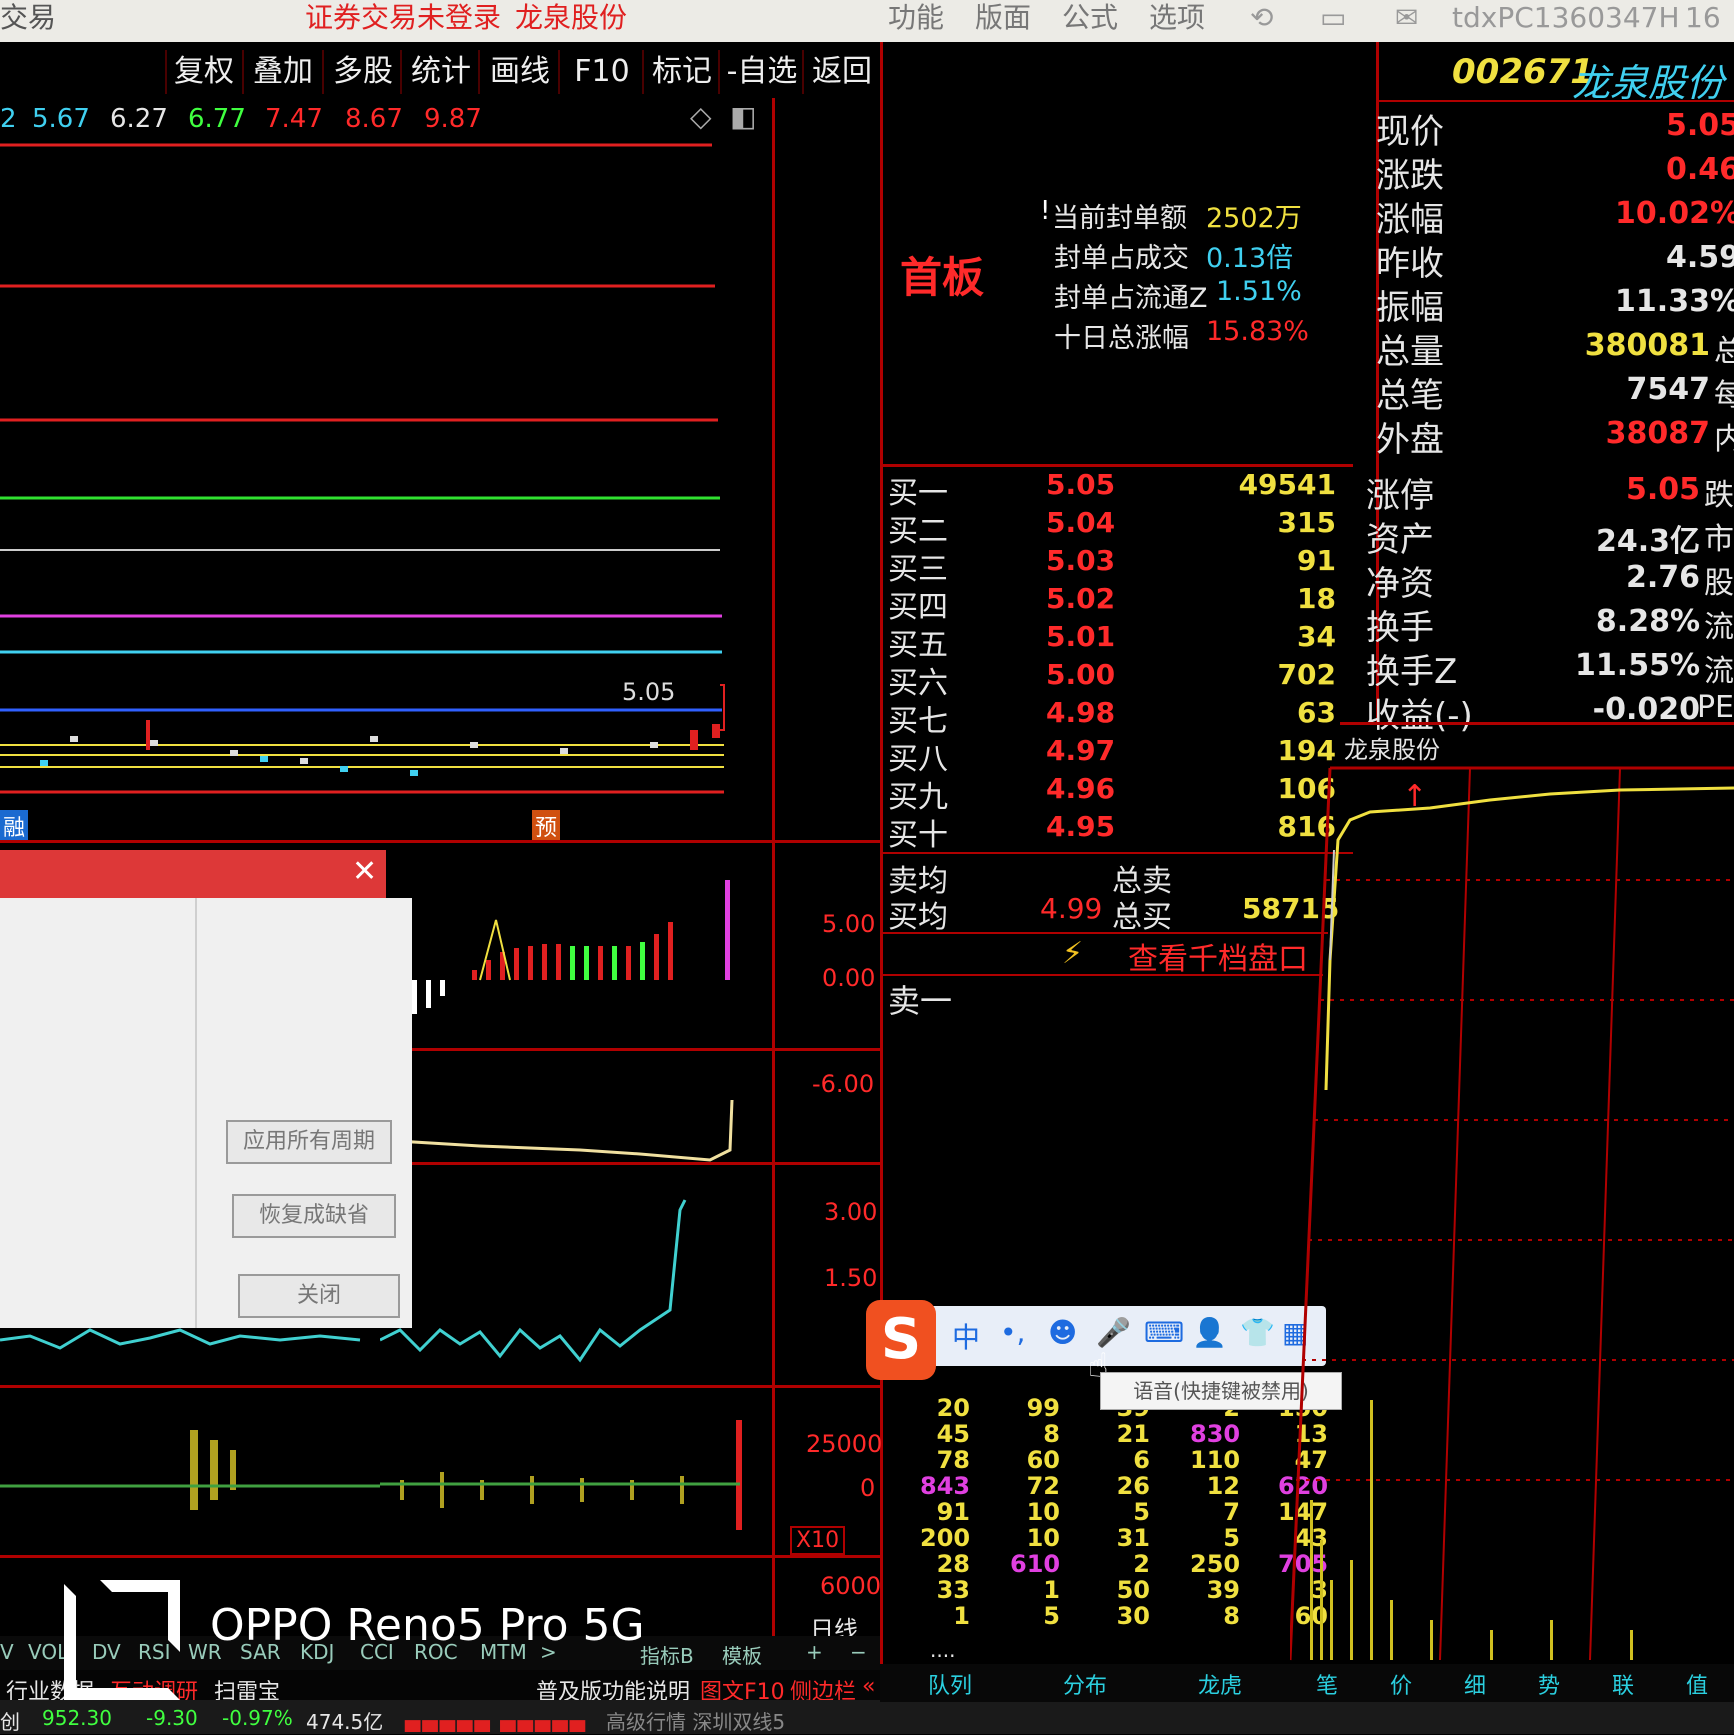 Image resolution: width=1734 pixels, height=1735 pixels. What do you see at coordinates (953, 1460) in the screenshot?
I see `queue-cell: 78` at bounding box center [953, 1460].